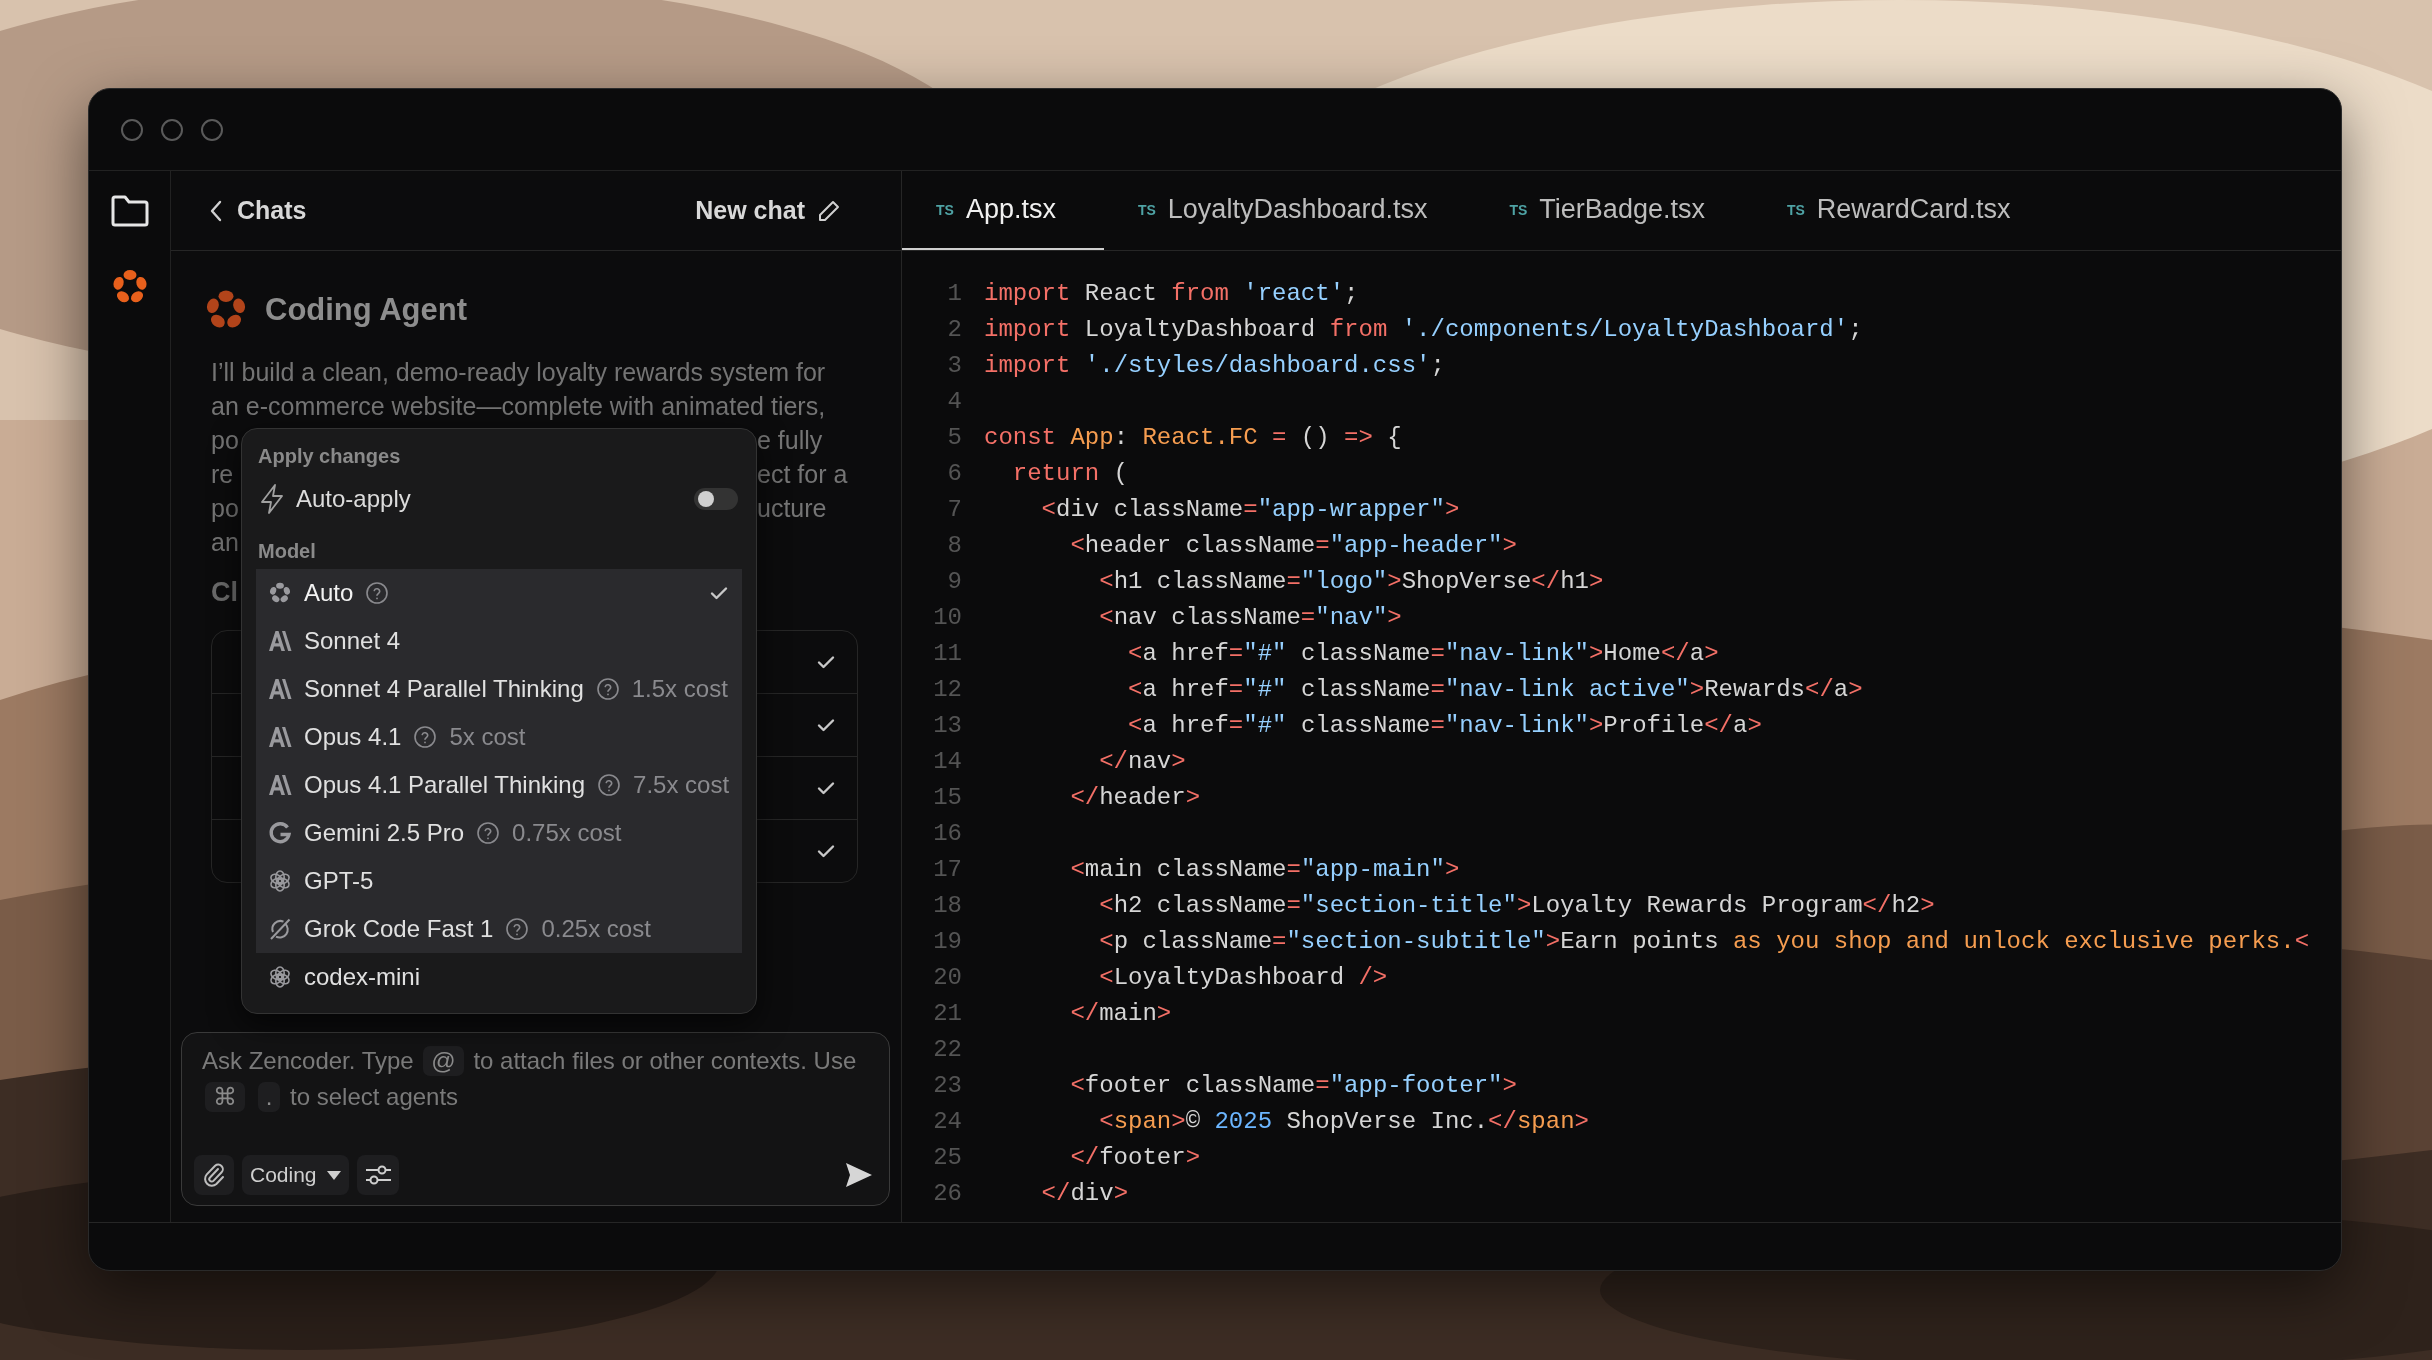 The width and height of the screenshot is (2432, 1360). Describe the element at coordinates (1171, 293) in the screenshot. I see `code-line: import React from 'react';` at that location.